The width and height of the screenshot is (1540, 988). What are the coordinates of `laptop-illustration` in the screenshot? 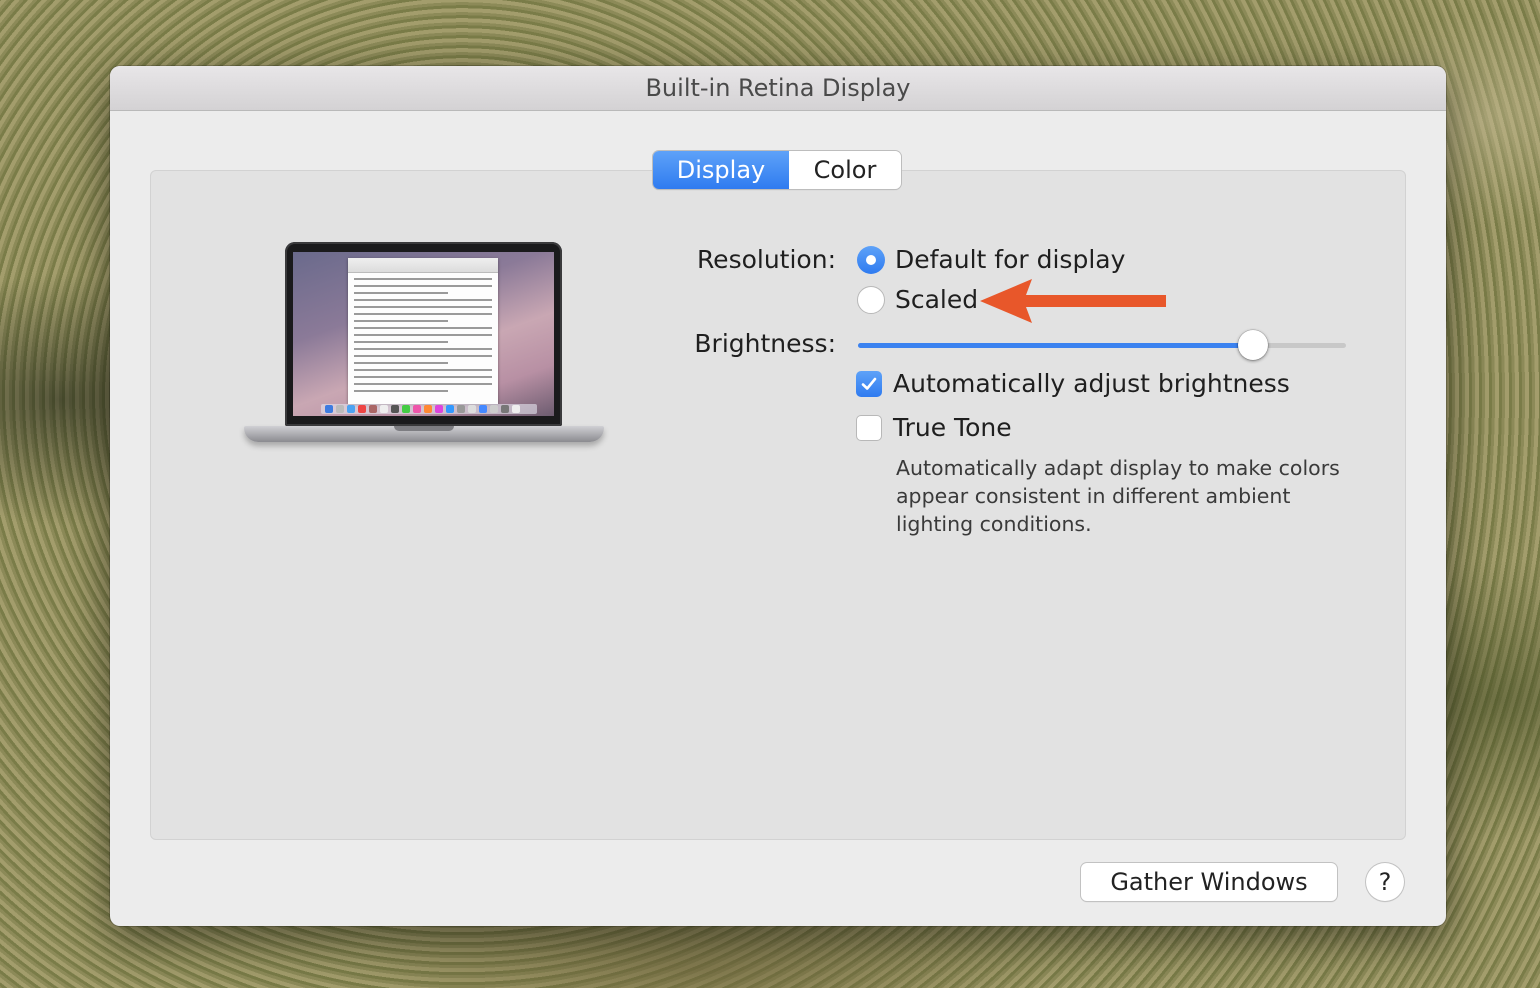 It's located at (424, 352).